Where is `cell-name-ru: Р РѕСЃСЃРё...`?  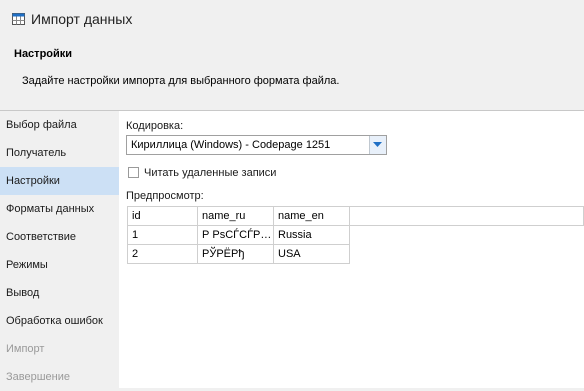 cell-name-ru: Р РѕСЃСЃРё... is located at coordinates (235, 235).